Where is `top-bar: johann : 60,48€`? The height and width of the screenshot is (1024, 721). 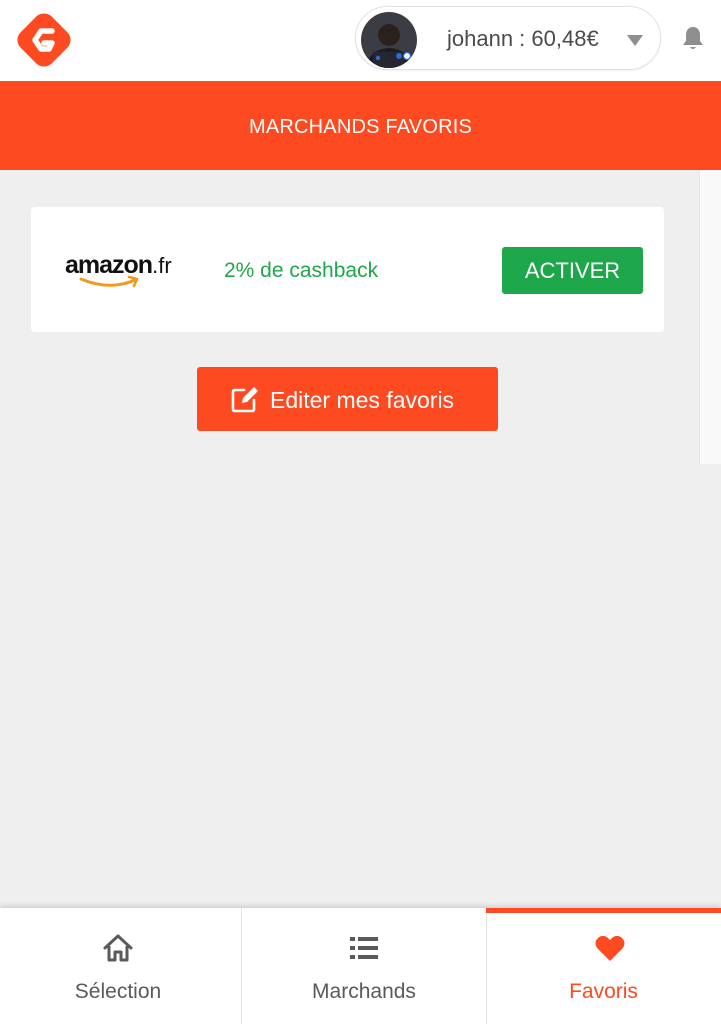
top-bar: johann : 60,48€ is located at coordinates (360, 40).